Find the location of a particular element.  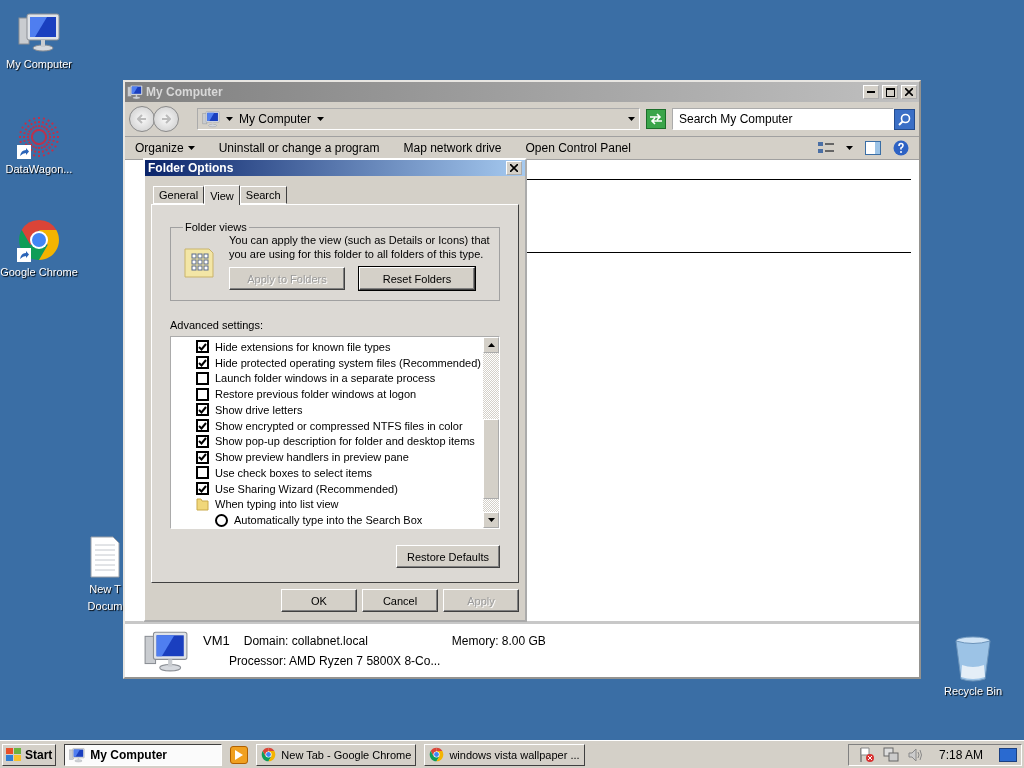

address-bar: My Computer is located at coordinates (418, 119).